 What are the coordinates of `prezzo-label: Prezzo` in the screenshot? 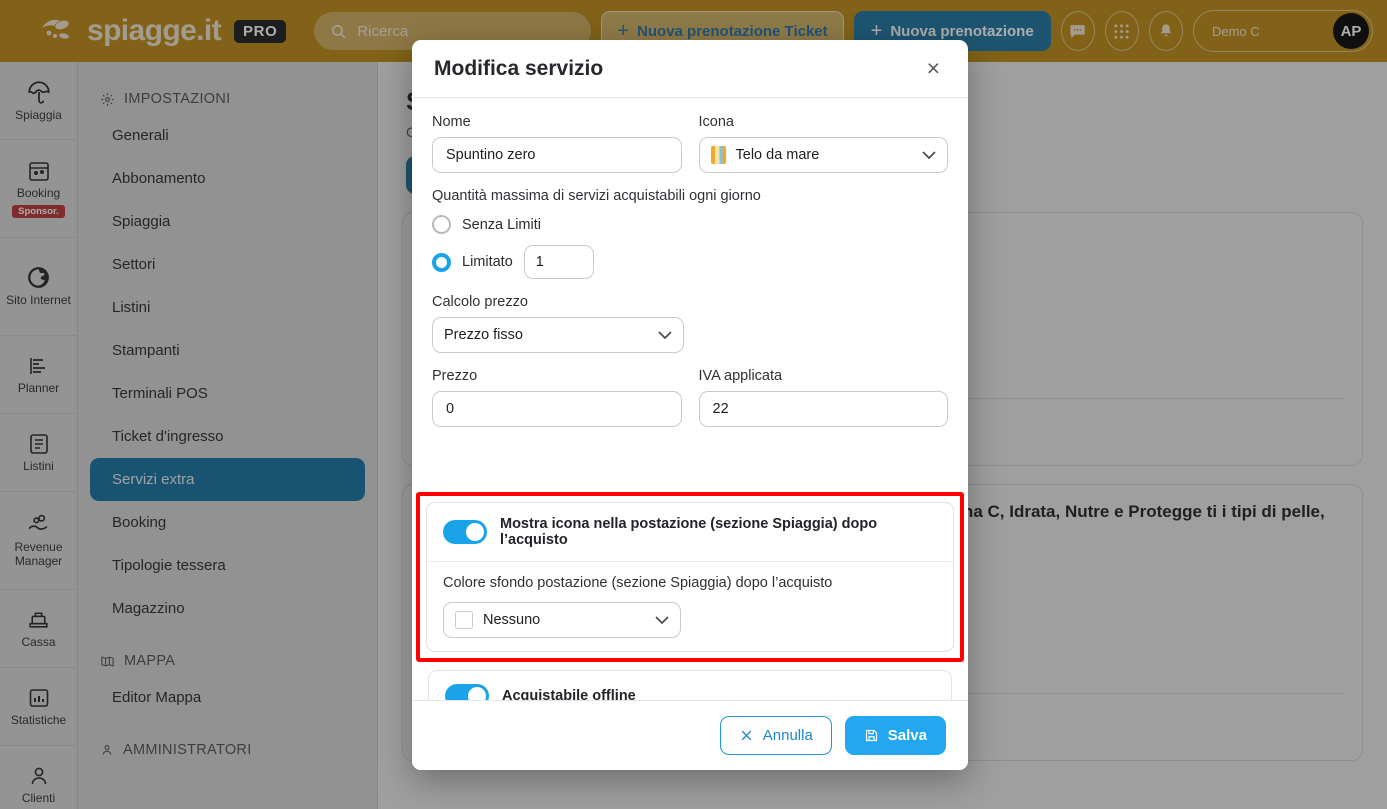 It's located at (455, 376).